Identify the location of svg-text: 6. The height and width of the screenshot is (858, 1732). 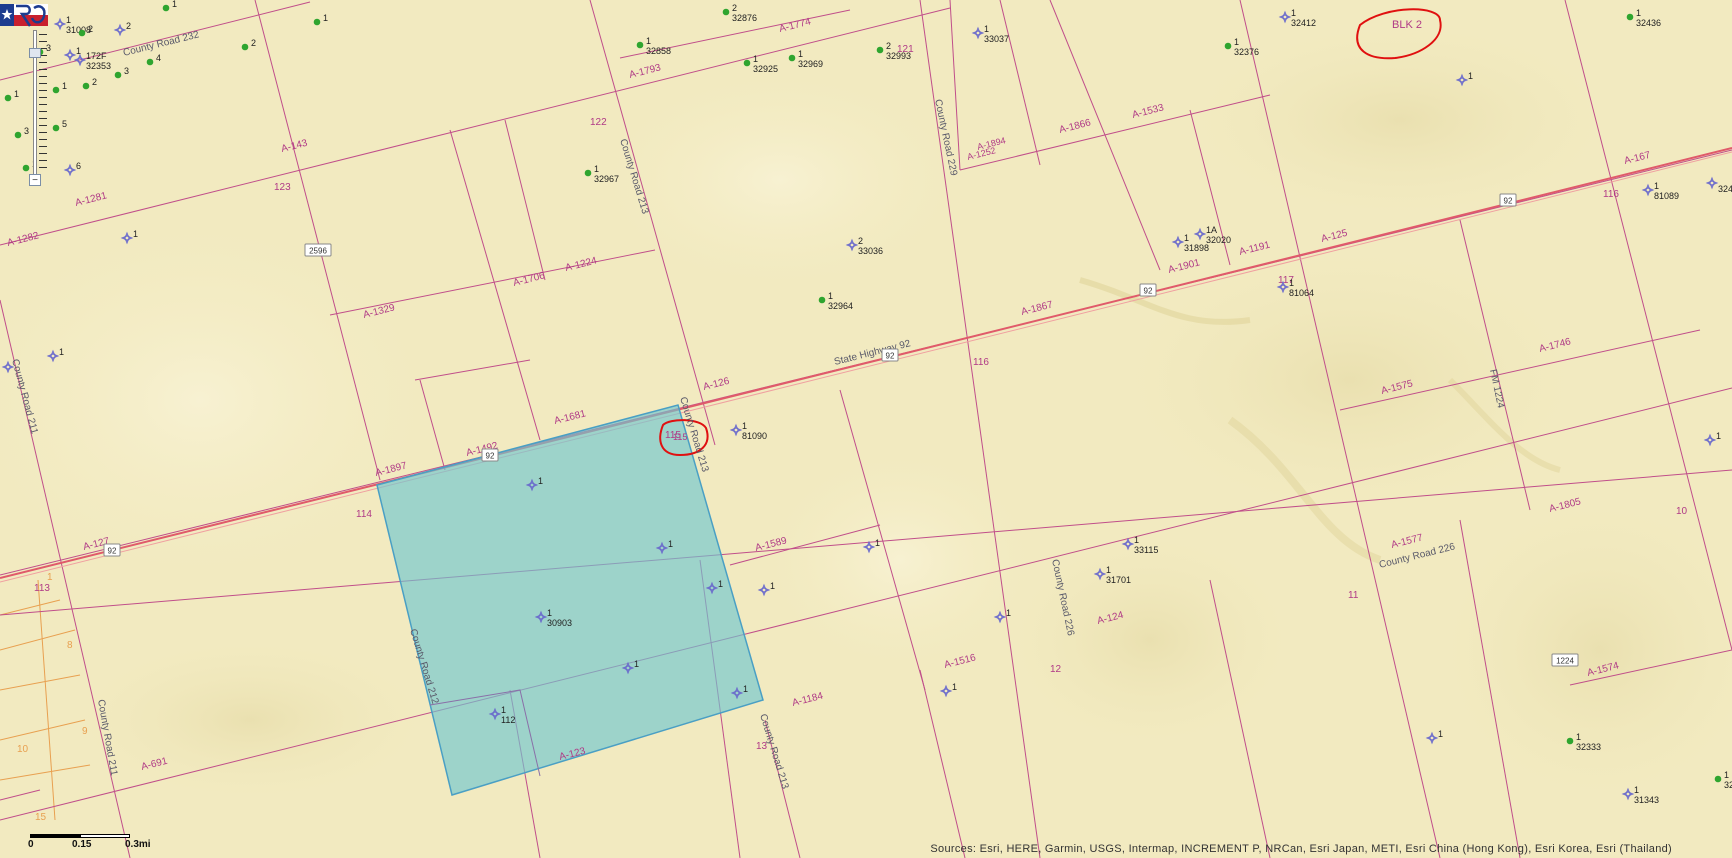
(78, 166).